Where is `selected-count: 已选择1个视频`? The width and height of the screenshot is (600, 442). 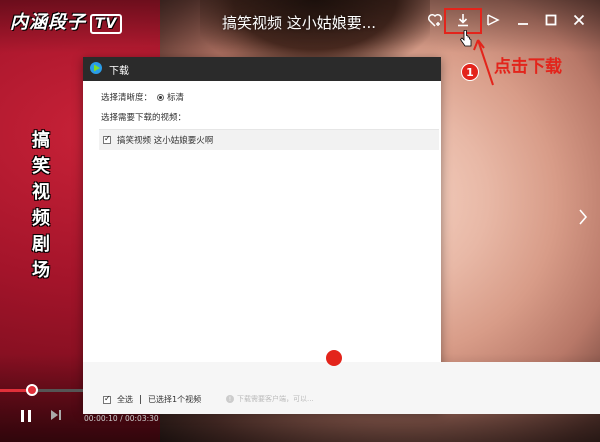
selected-count: 已选择1个视频 is located at coordinates (175, 399).